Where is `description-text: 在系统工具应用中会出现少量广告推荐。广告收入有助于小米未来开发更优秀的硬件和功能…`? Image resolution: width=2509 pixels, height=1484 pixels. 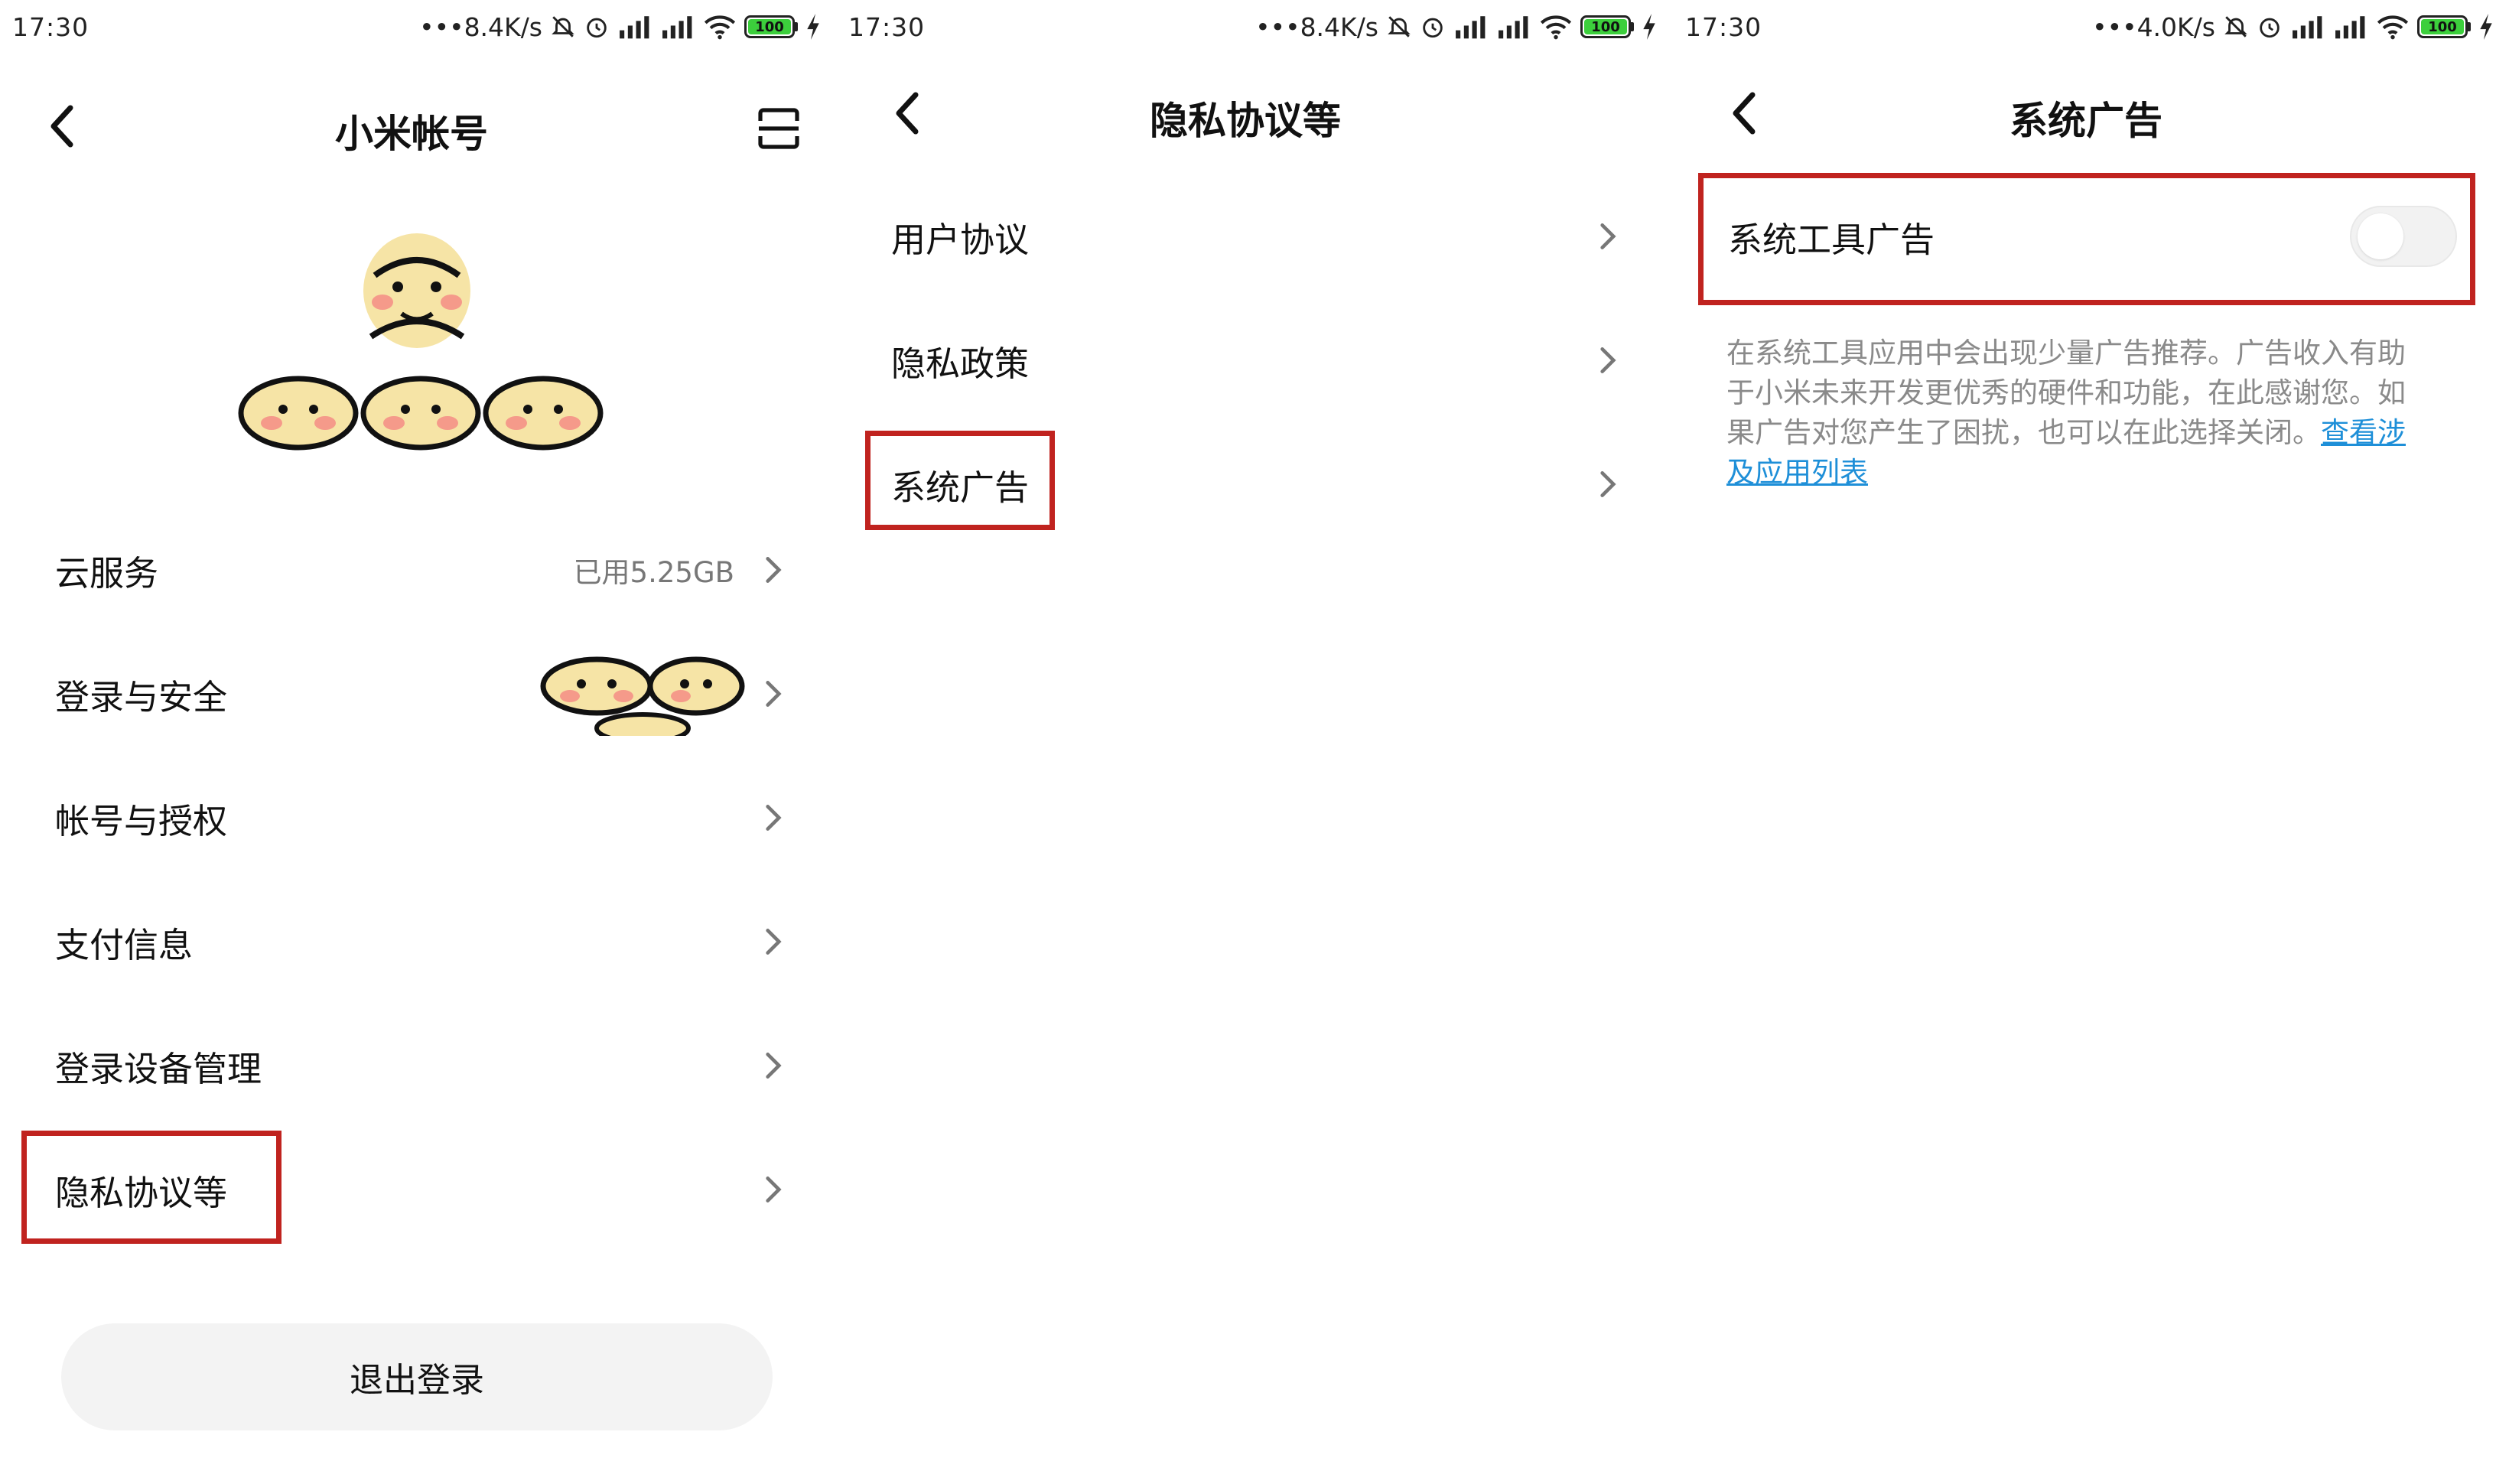 description-text: 在系统工具应用中会出现少量广告推荐。广告收入有助于小米未来开发更优秀的硬件和功能… is located at coordinates (2066, 393).